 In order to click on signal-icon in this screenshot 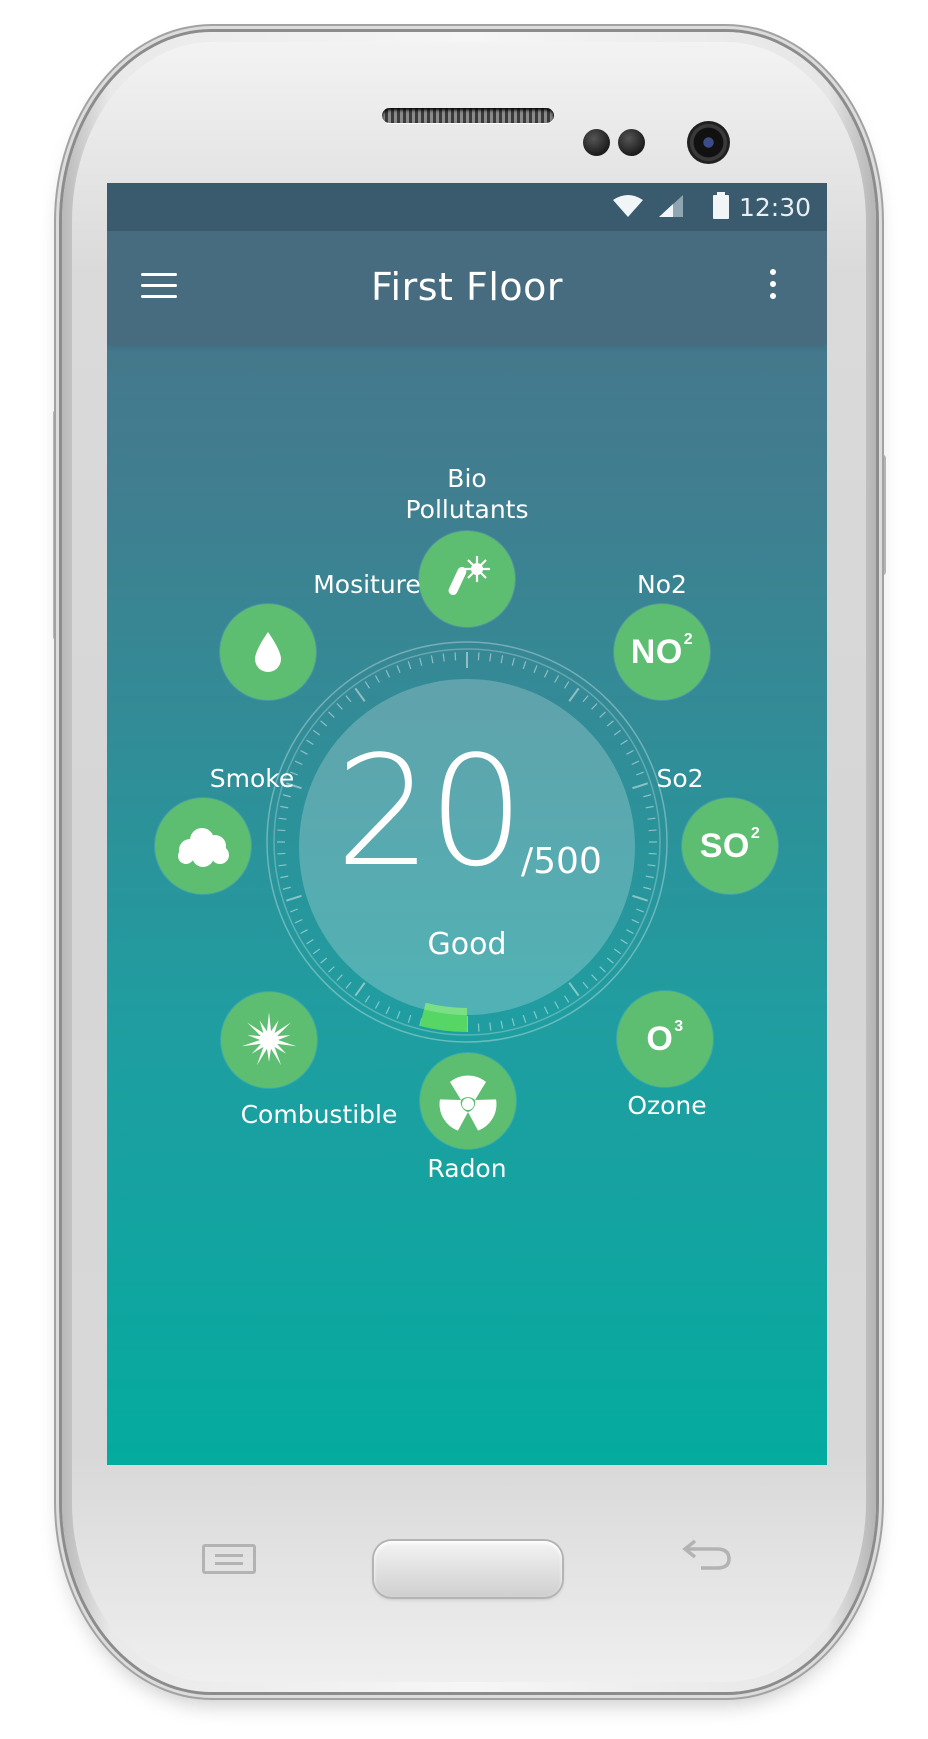, I will do `click(671, 208)`.